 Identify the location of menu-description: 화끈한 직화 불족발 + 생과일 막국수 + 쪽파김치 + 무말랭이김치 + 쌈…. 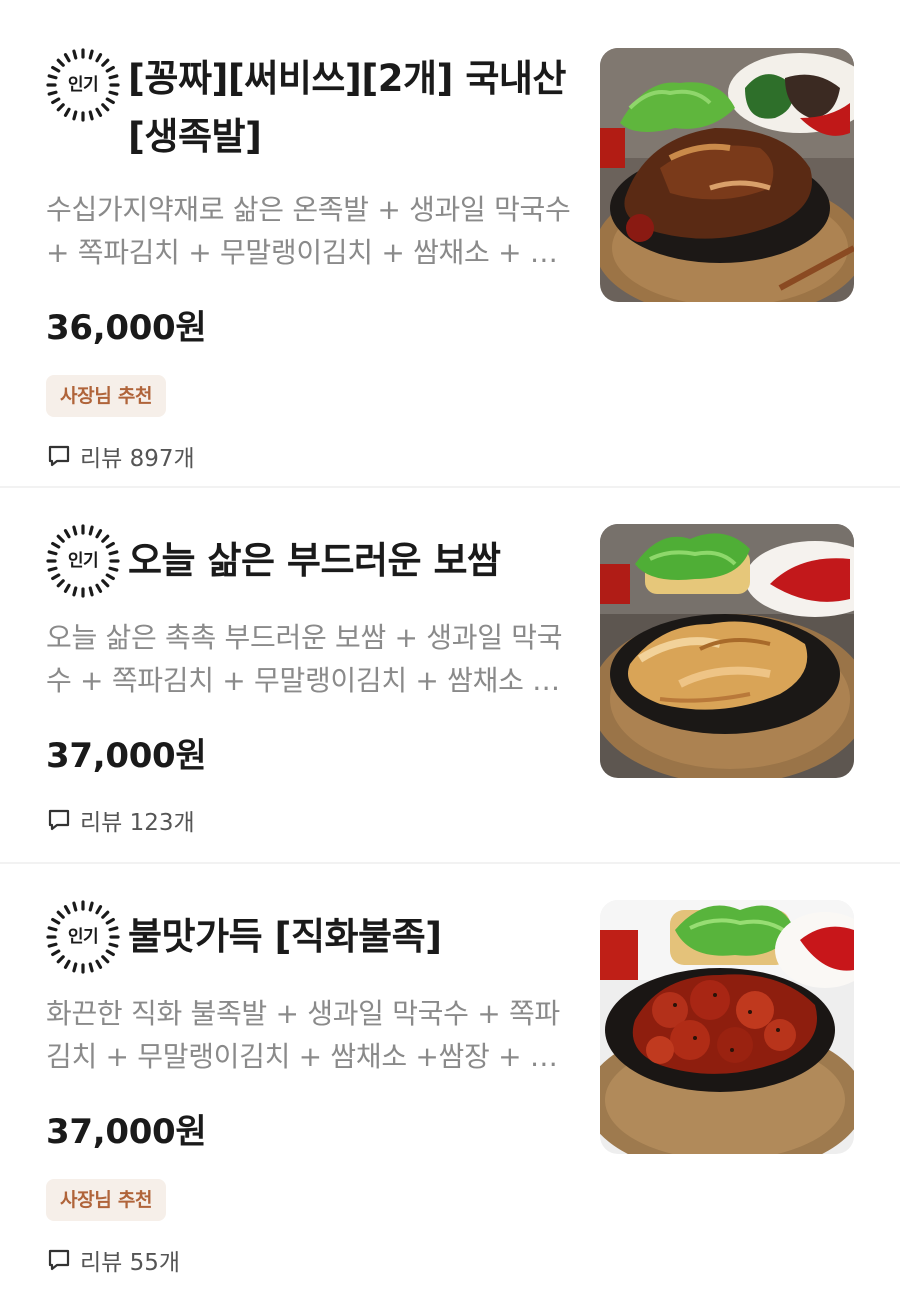
(303, 1035).